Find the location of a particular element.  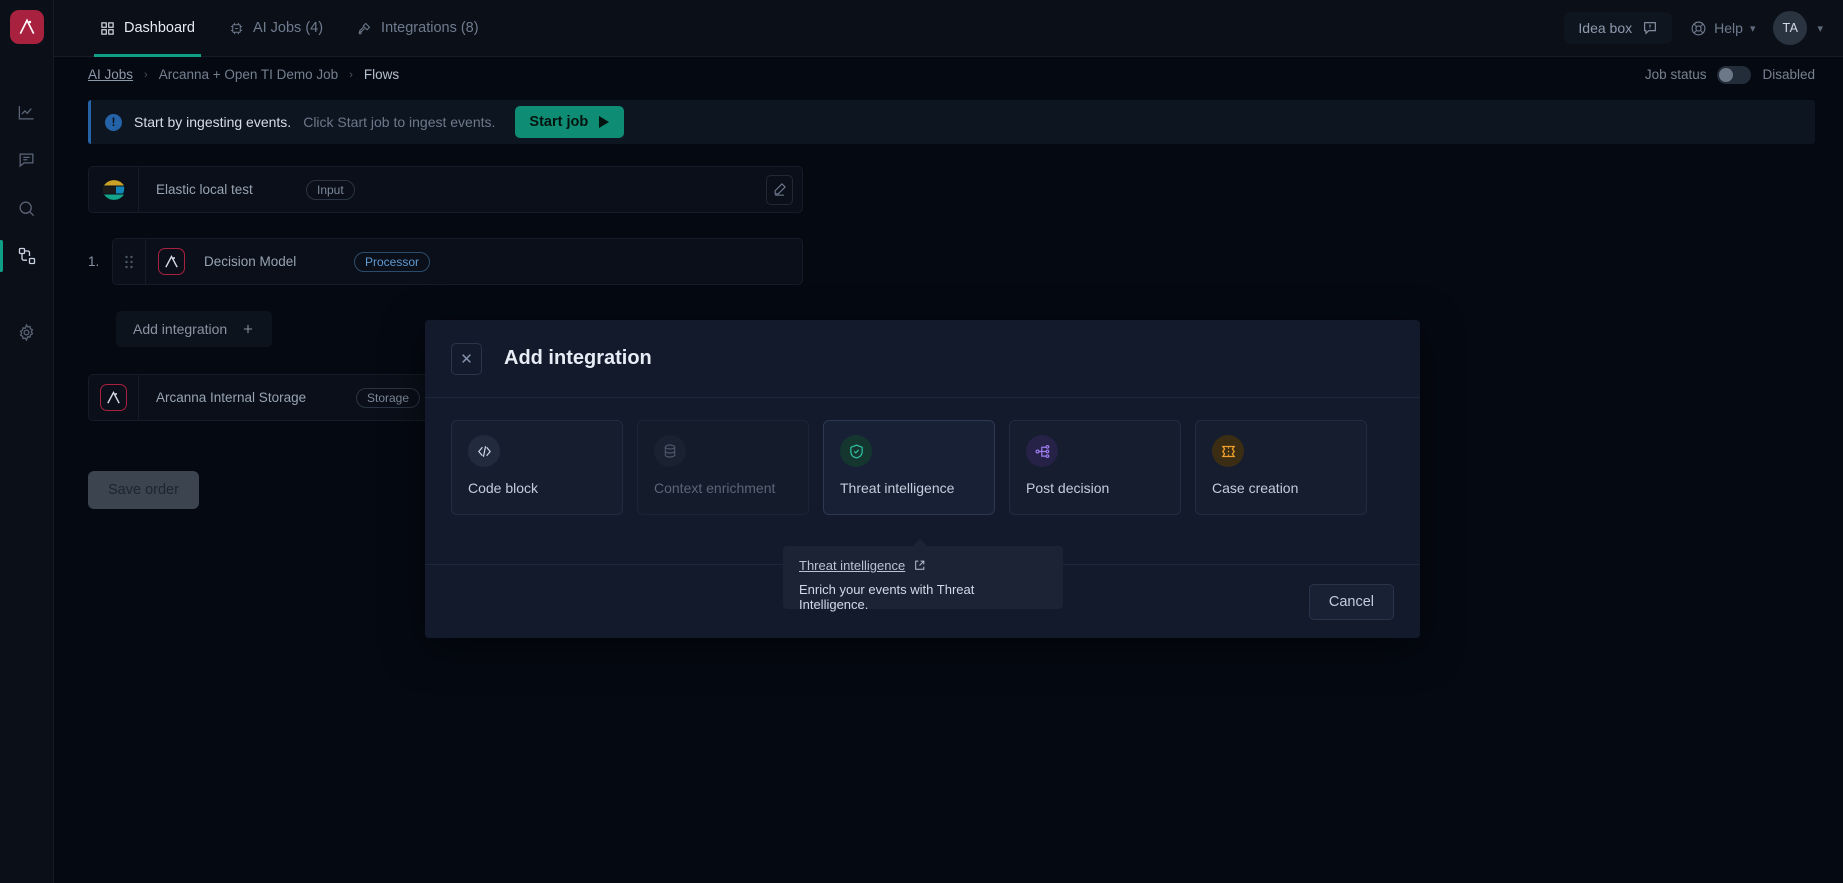

alert-strong-text: Start by ingesting events. is located at coordinates (213, 122).